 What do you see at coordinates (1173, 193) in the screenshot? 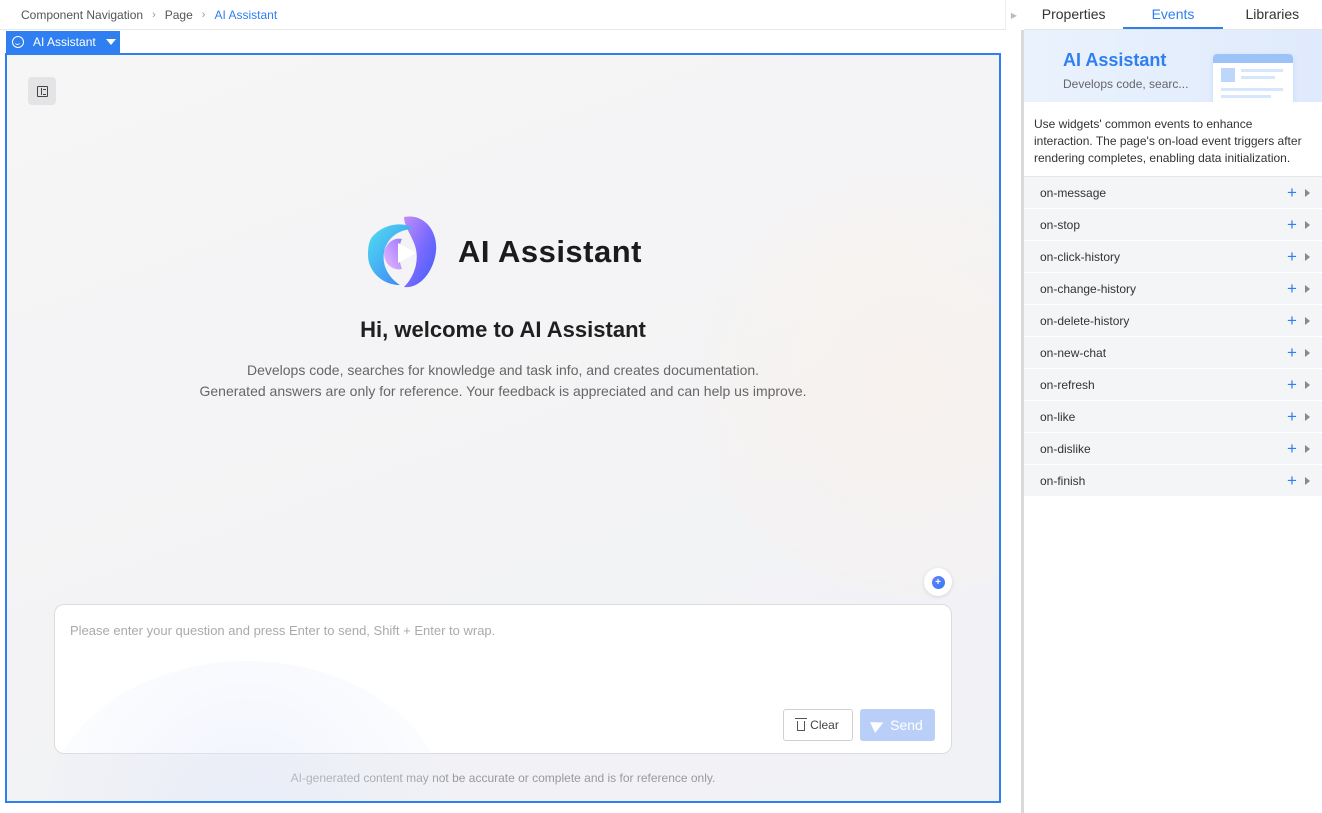
I see `event-row-on-message: on-message +` at bounding box center [1173, 193].